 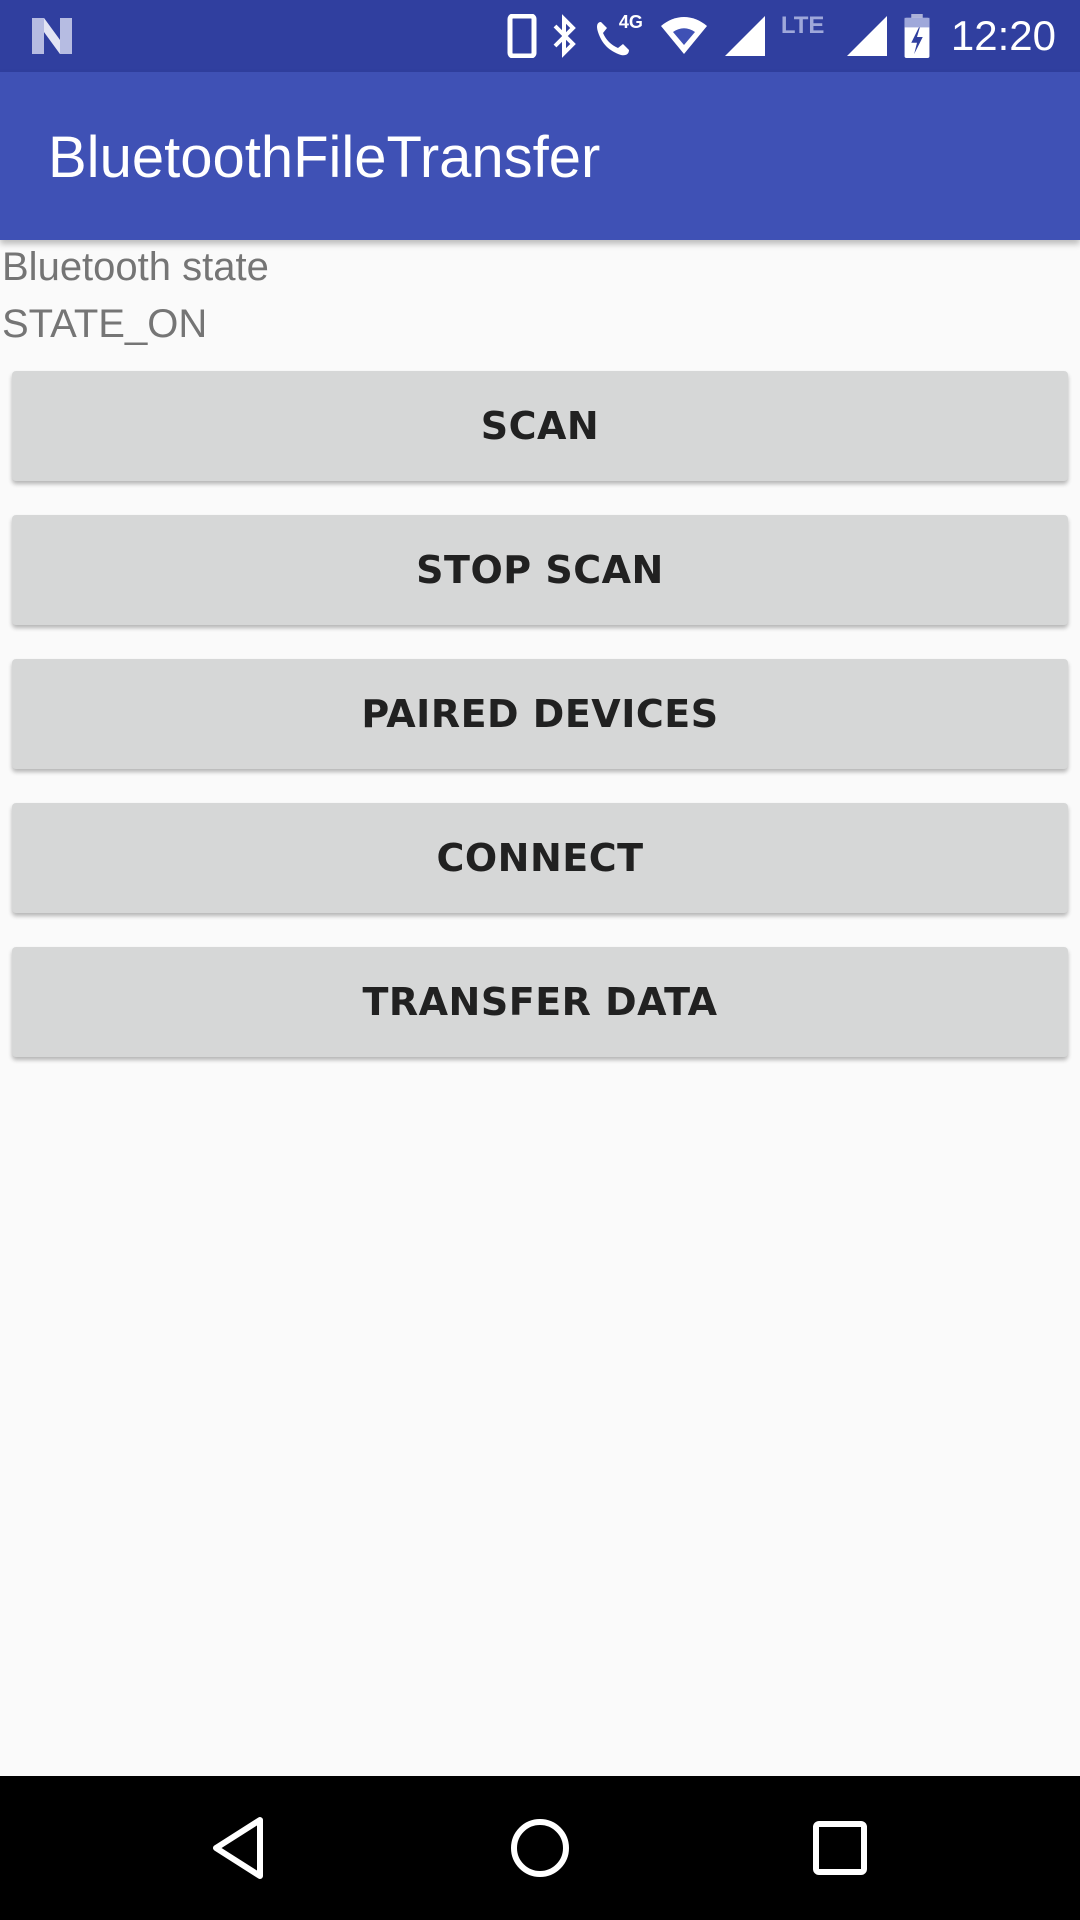 What do you see at coordinates (540, 570) in the screenshot?
I see `stop-scan-button: STOP SCAN` at bounding box center [540, 570].